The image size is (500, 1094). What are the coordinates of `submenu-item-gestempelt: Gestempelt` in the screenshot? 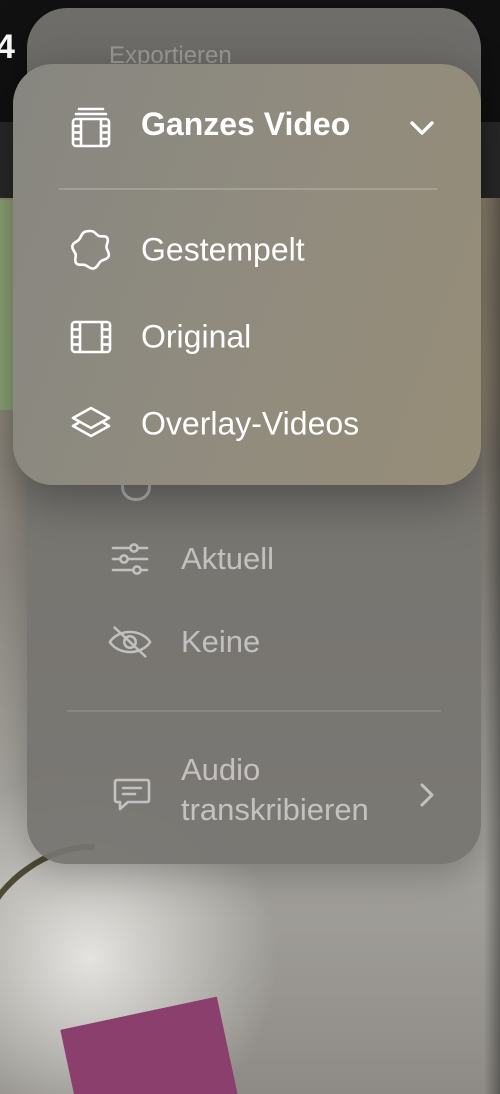 It's located at (247, 250).